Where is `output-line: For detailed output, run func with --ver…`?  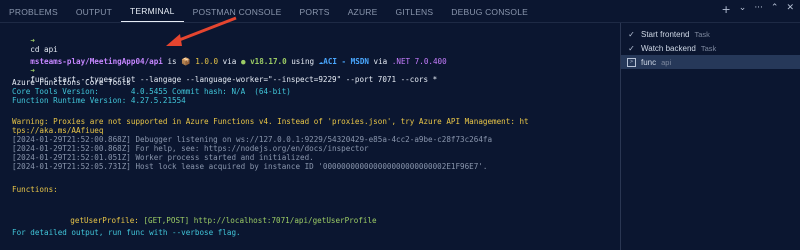 output-line: For detailed output, run func with --ver… is located at coordinates (126, 232).